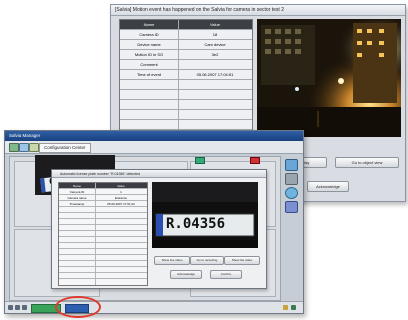  I want to click on table-row: Motion ID in SO 3e2, so click(186, 55).